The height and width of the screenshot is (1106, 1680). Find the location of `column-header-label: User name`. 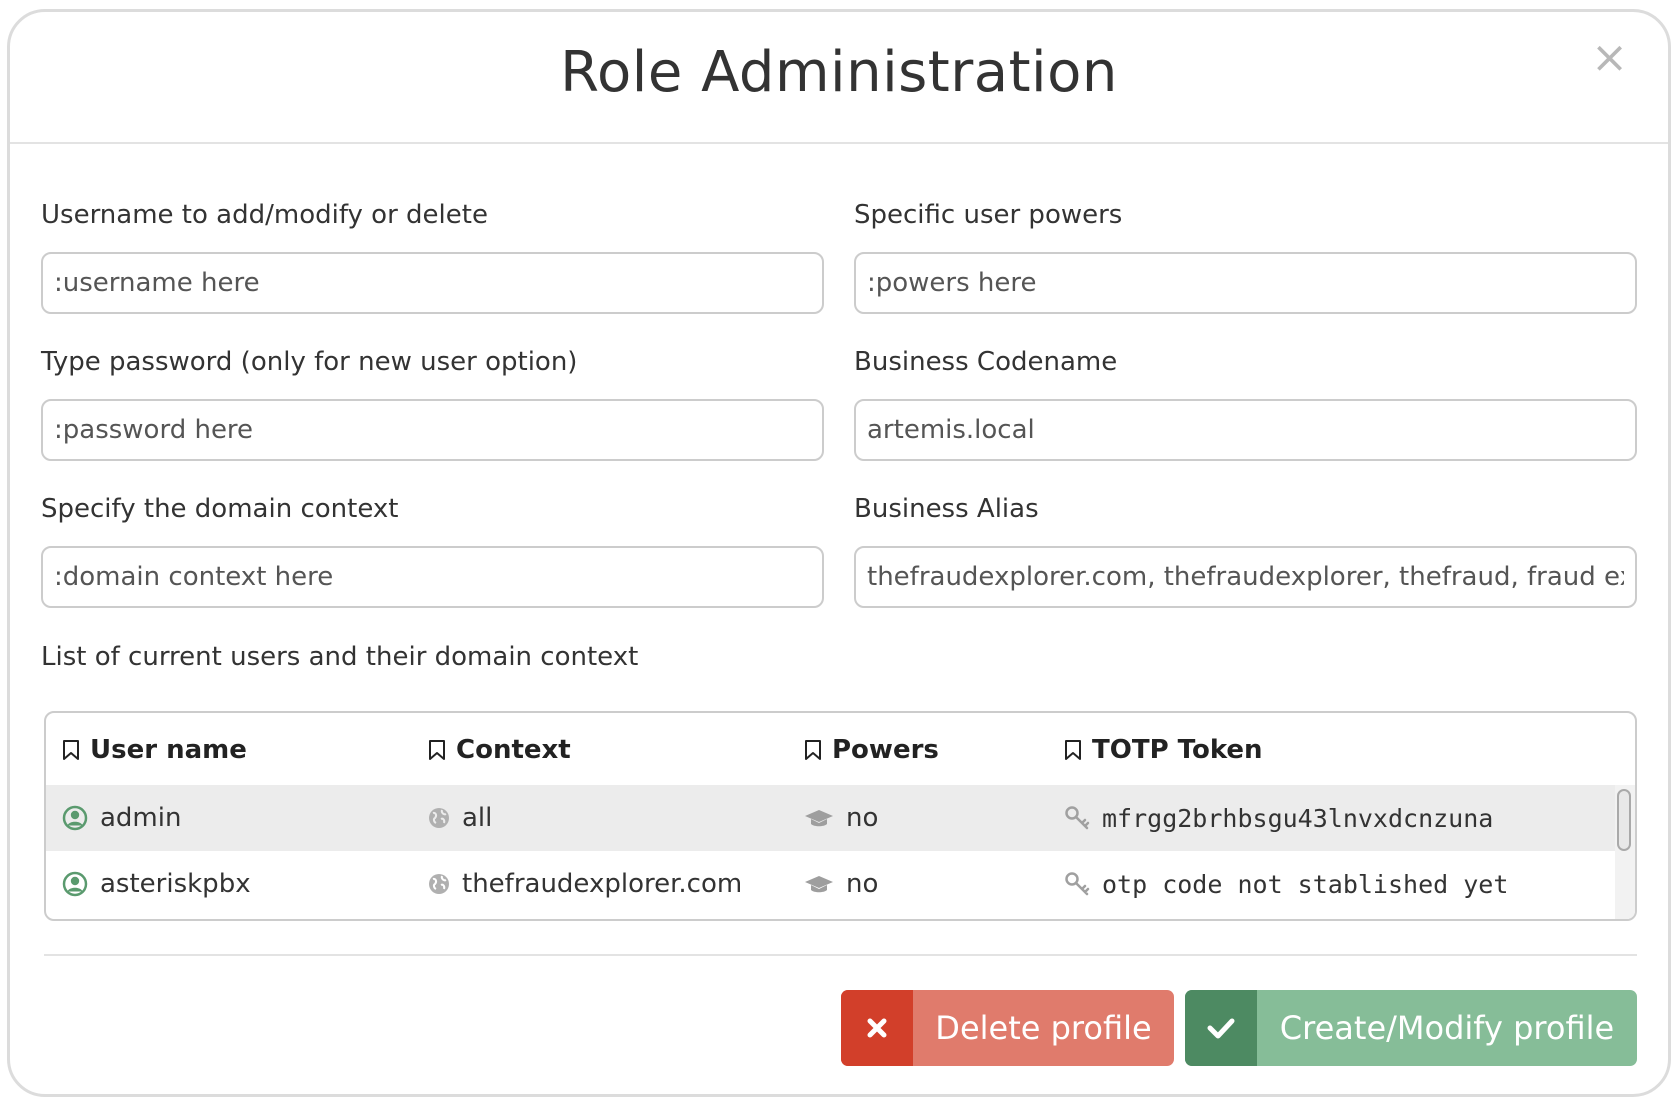

column-header-label: User name is located at coordinates (168, 750).